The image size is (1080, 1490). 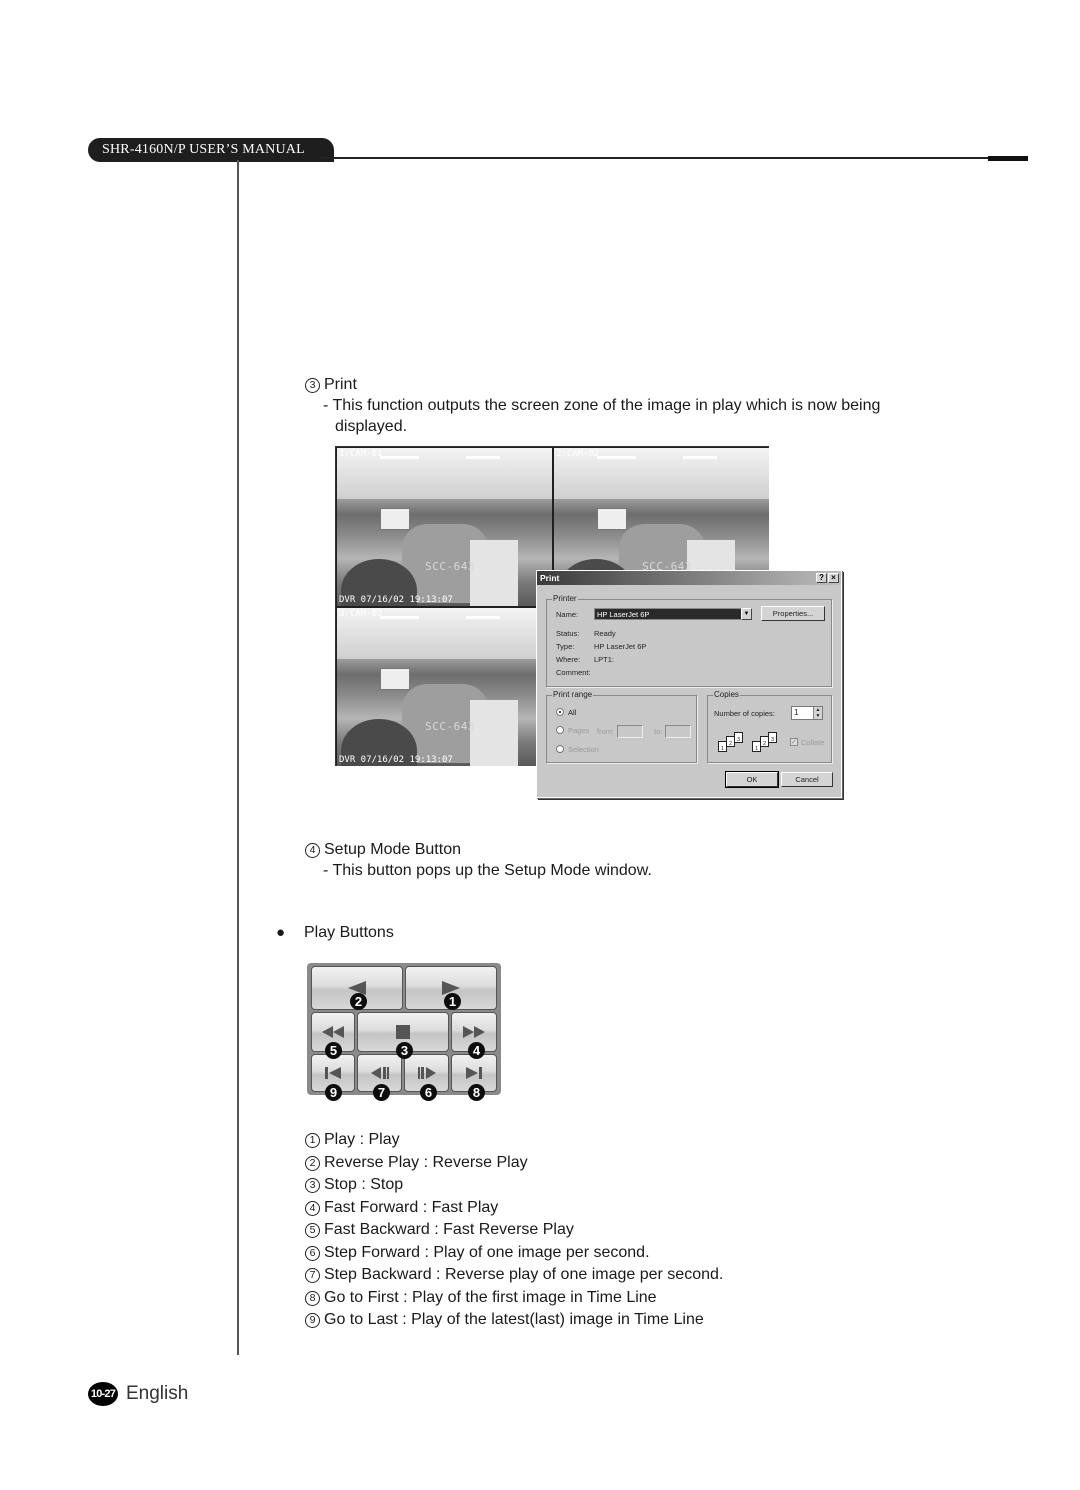 I want to click on print-desc-line2: displayed., so click(x=371, y=426).